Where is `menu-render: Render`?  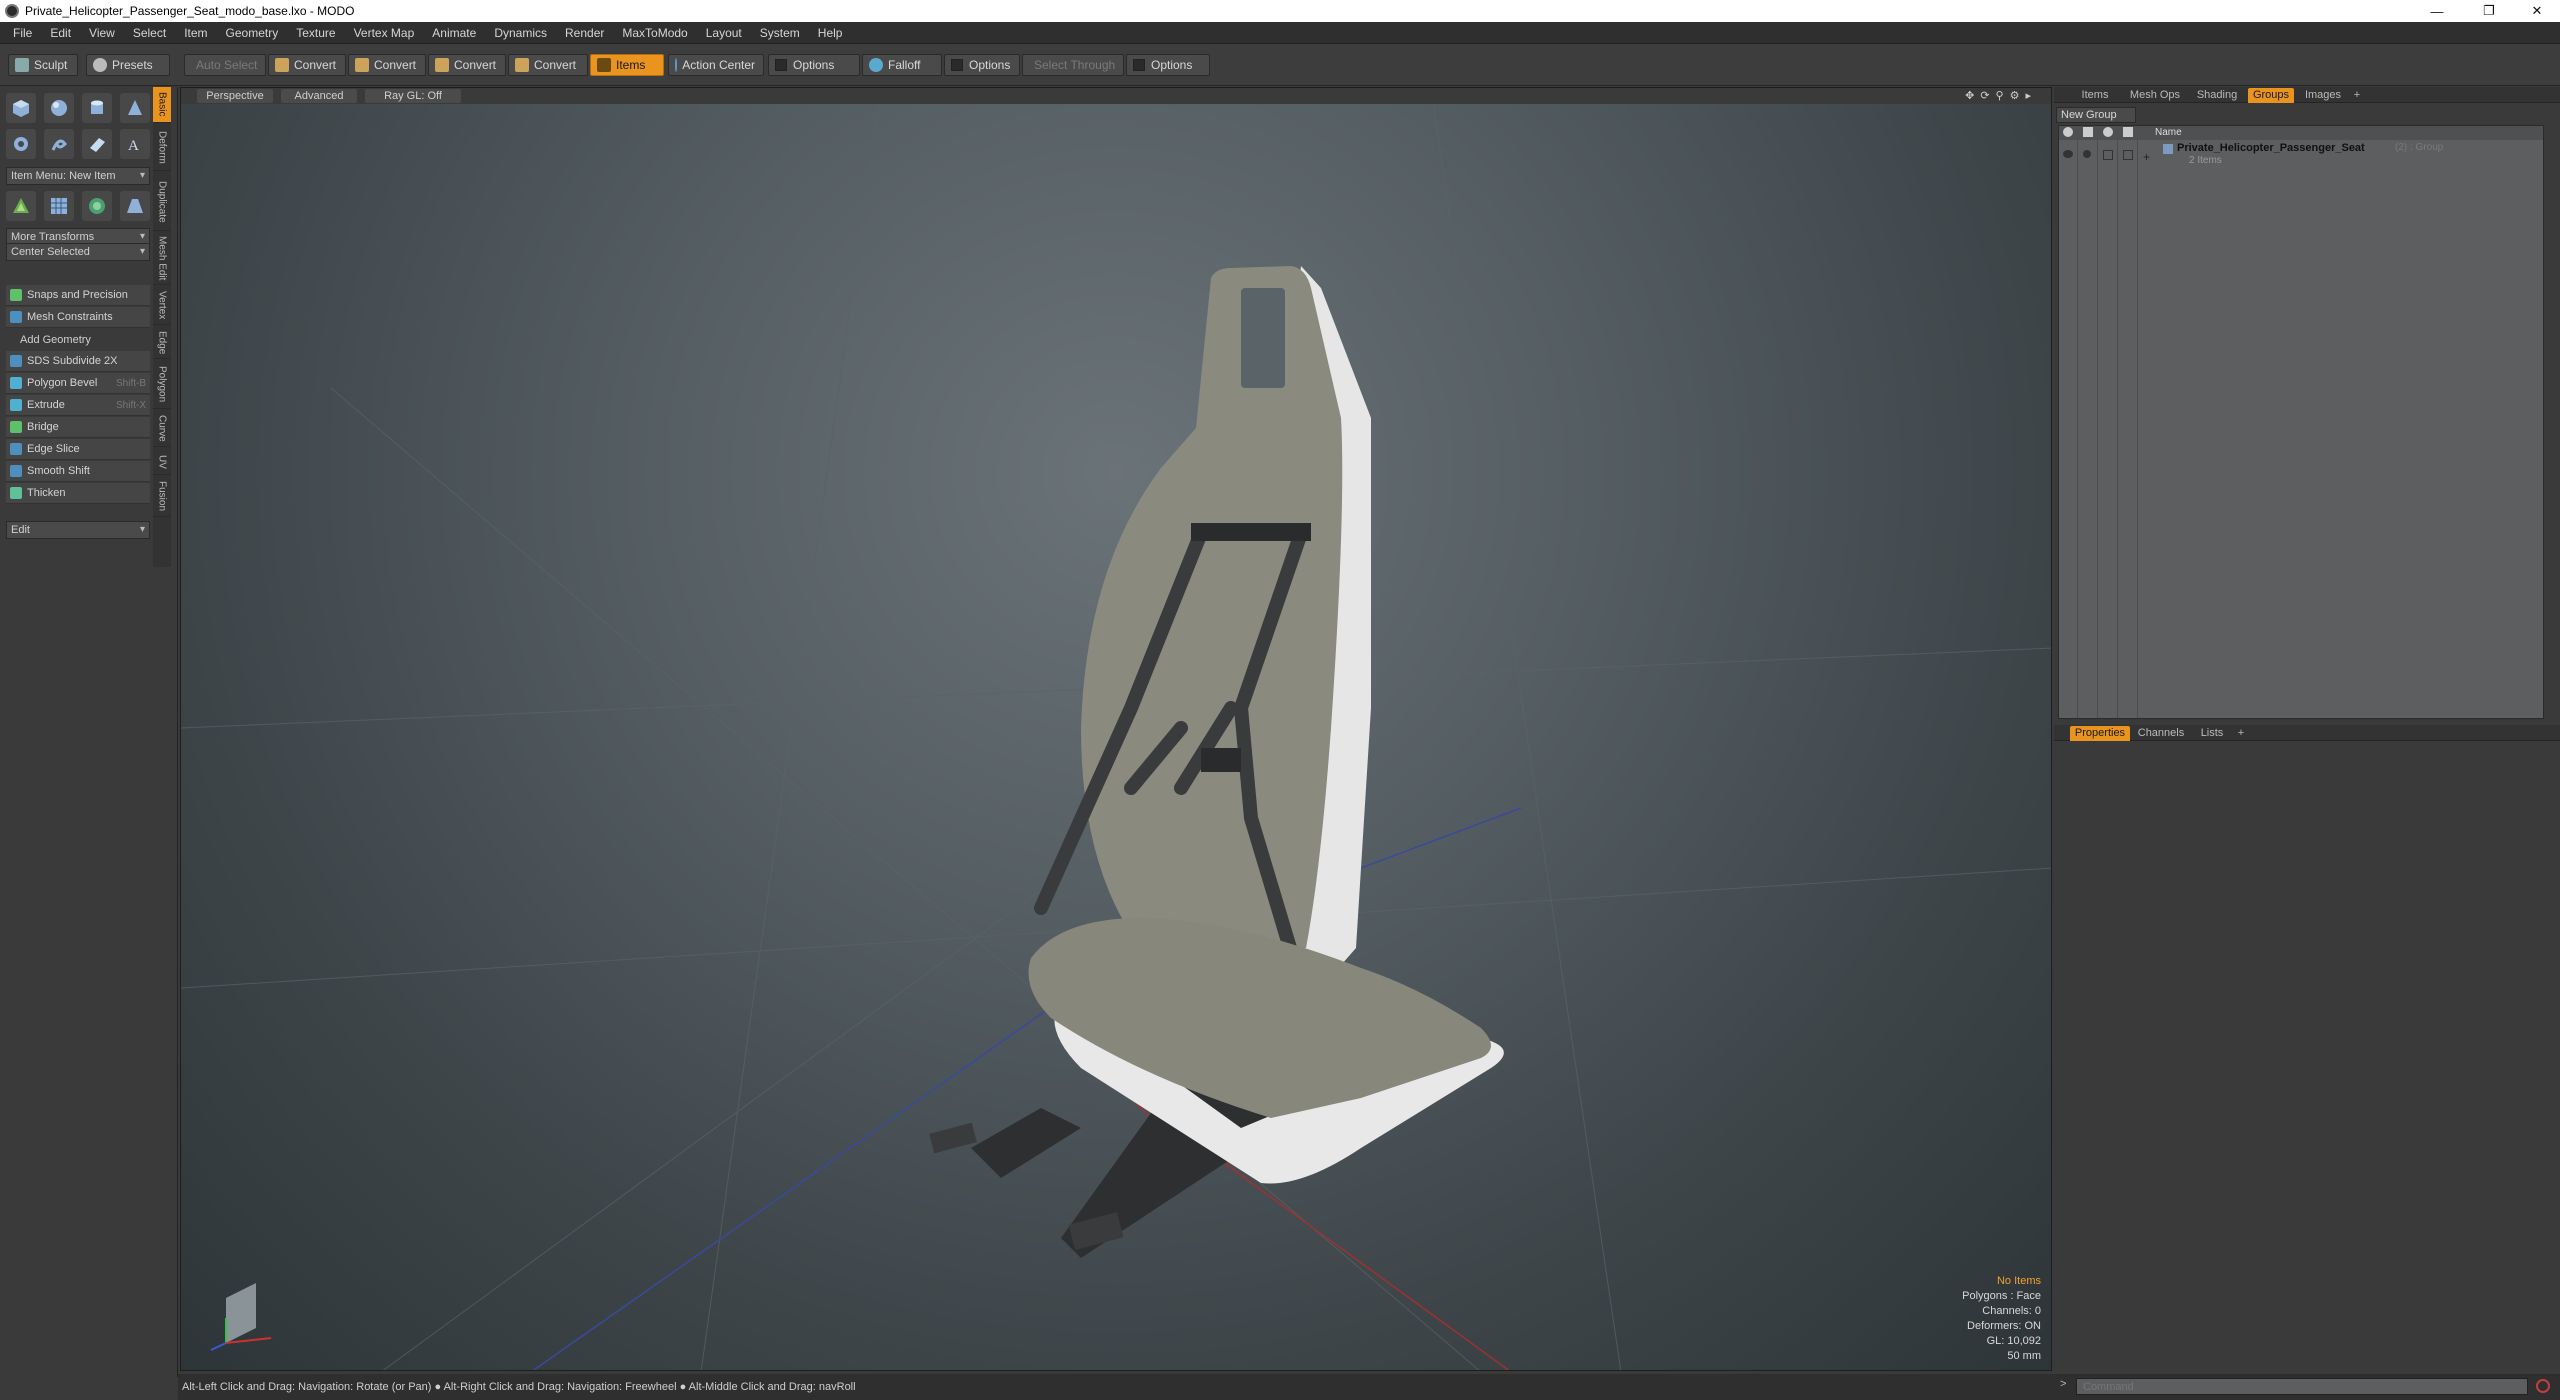 menu-render: Render is located at coordinates (584, 33).